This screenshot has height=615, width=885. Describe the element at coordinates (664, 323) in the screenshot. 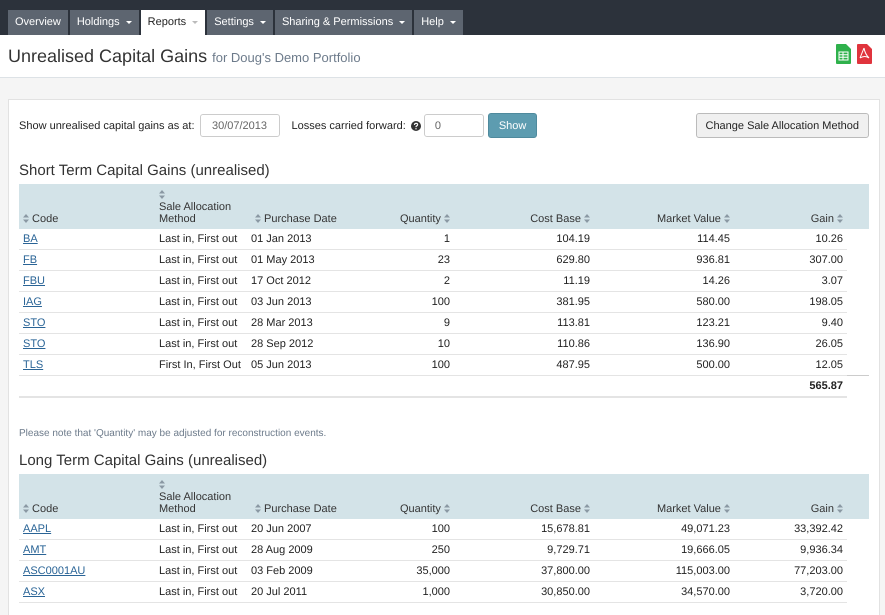

I see `table-cell: 123.21` at that location.